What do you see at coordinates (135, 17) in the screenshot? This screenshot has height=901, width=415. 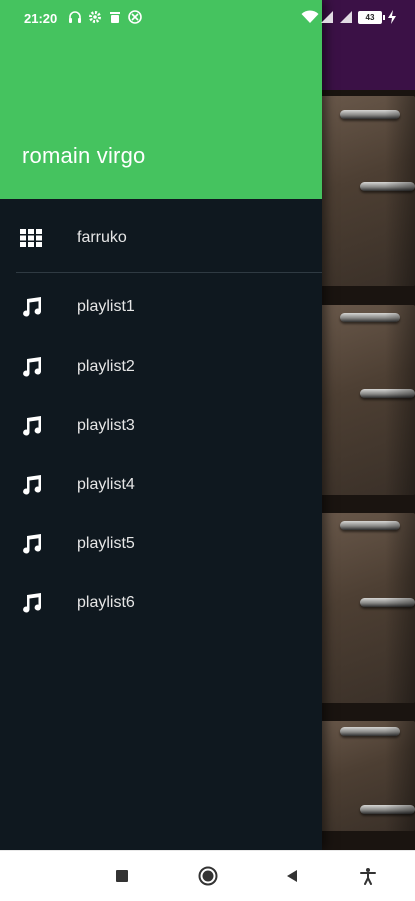 I see `vpn-icon` at bounding box center [135, 17].